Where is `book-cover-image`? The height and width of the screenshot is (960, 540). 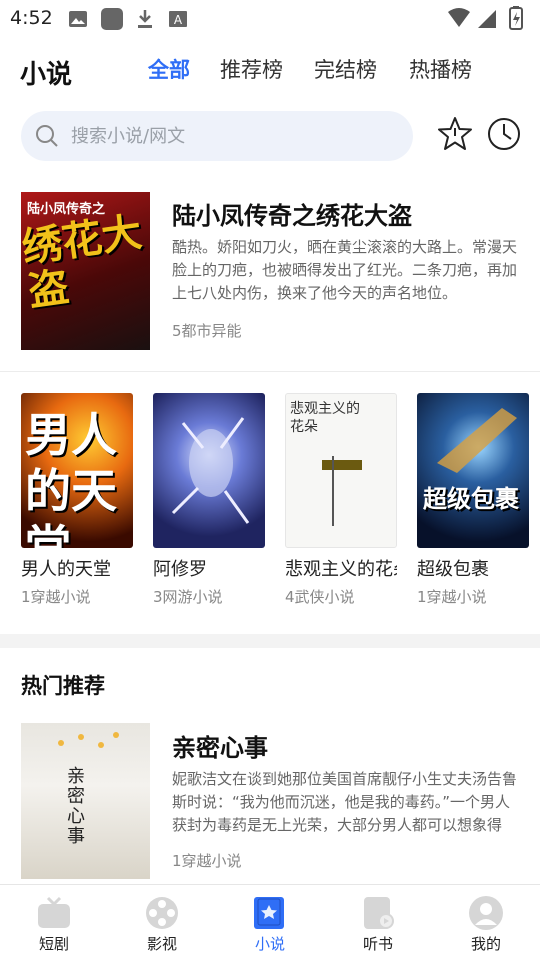 book-cover-image is located at coordinates (209, 470).